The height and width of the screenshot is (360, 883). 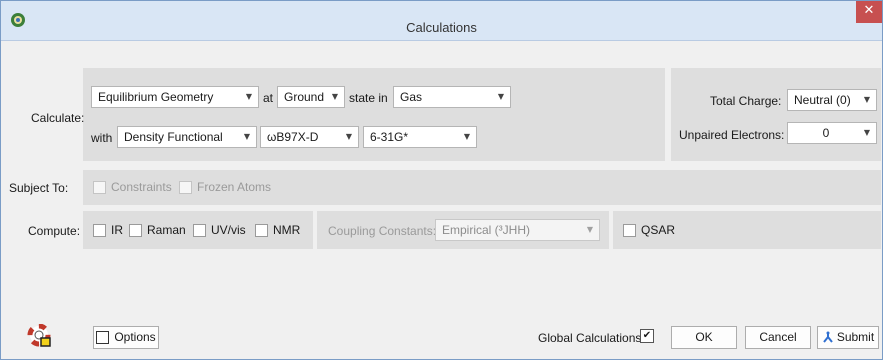 What do you see at coordinates (54, 231) in the screenshot?
I see `compute-label: Compute:` at bounding box center [54, 231].